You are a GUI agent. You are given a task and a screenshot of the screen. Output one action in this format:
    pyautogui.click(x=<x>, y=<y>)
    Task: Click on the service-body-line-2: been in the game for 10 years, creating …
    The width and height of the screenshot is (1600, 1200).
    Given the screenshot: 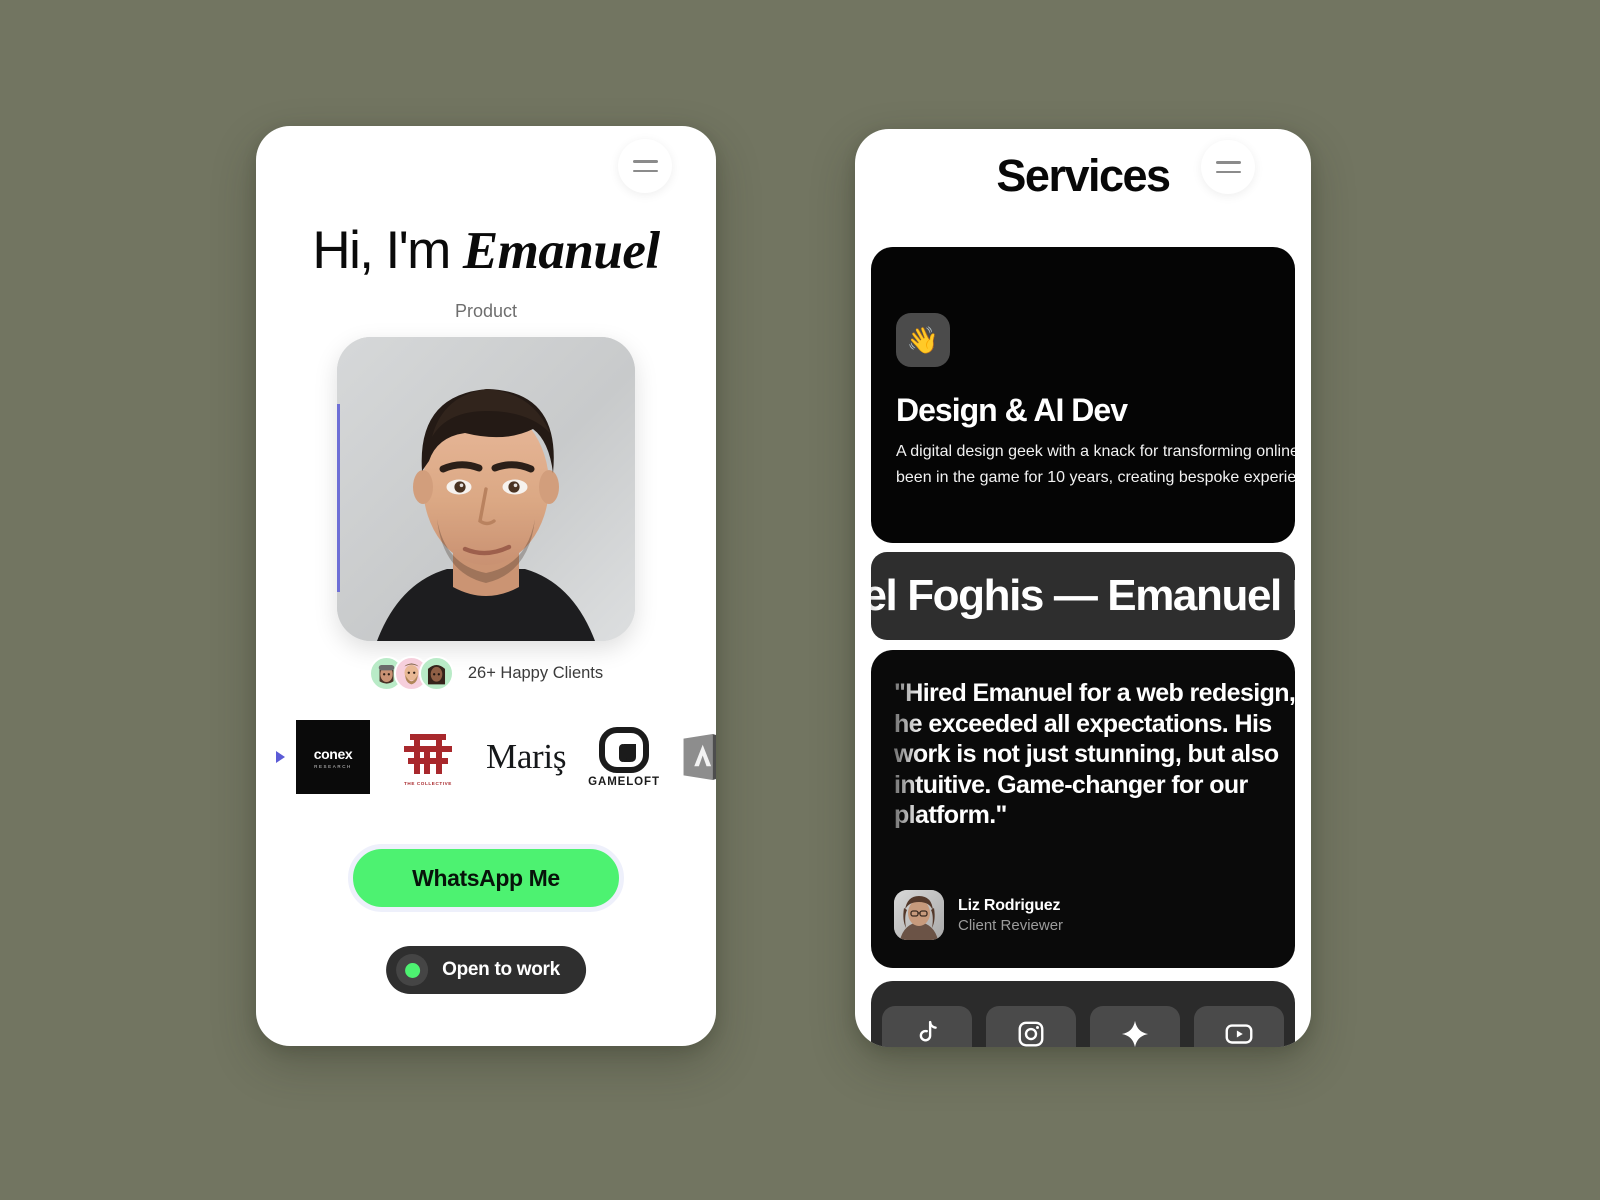 What is the action you would take?
    pyautogui.click(x=1095, y=477)
    